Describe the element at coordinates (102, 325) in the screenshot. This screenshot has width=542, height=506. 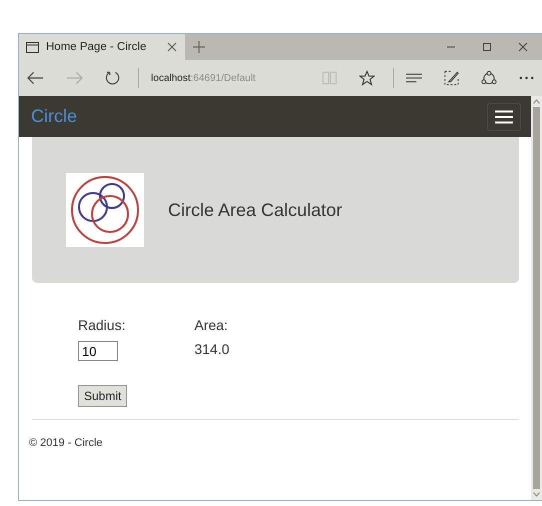
I see `radius-label: Radius:` at that location.